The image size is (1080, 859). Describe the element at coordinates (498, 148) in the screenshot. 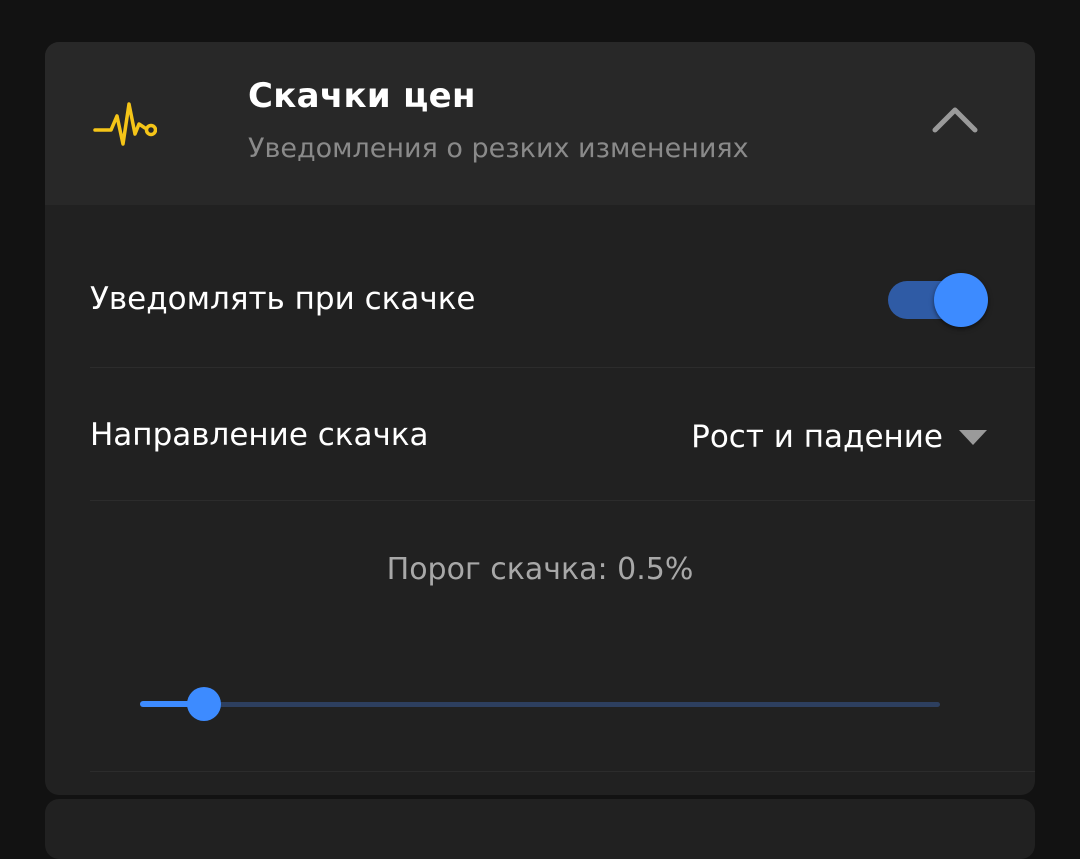

I see `card-subtitle: Уведомления о резких изменениях` at that location.